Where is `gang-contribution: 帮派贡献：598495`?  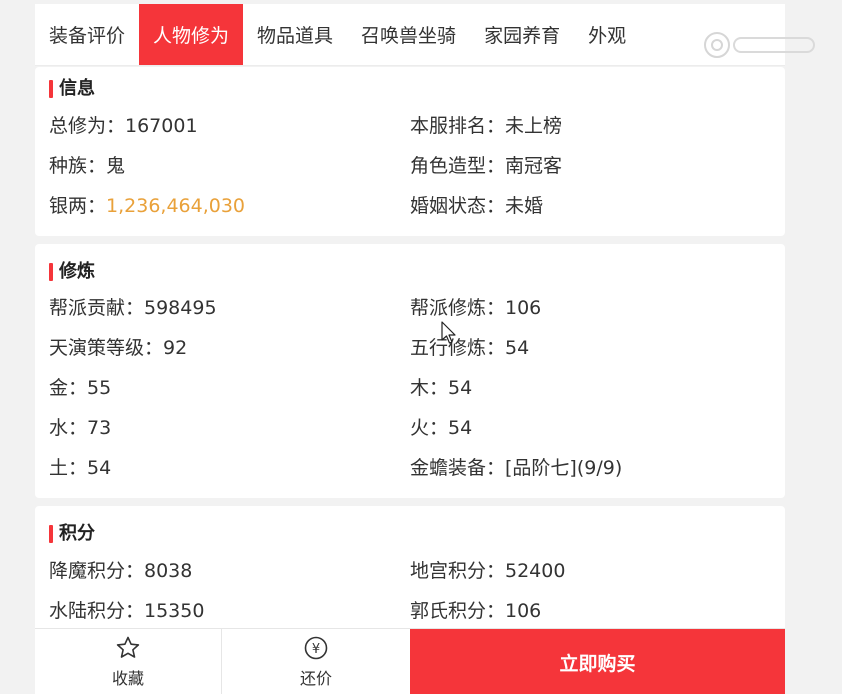 gang-contribution: 帮派贡献：598495 is located at coordinates (133, 308).